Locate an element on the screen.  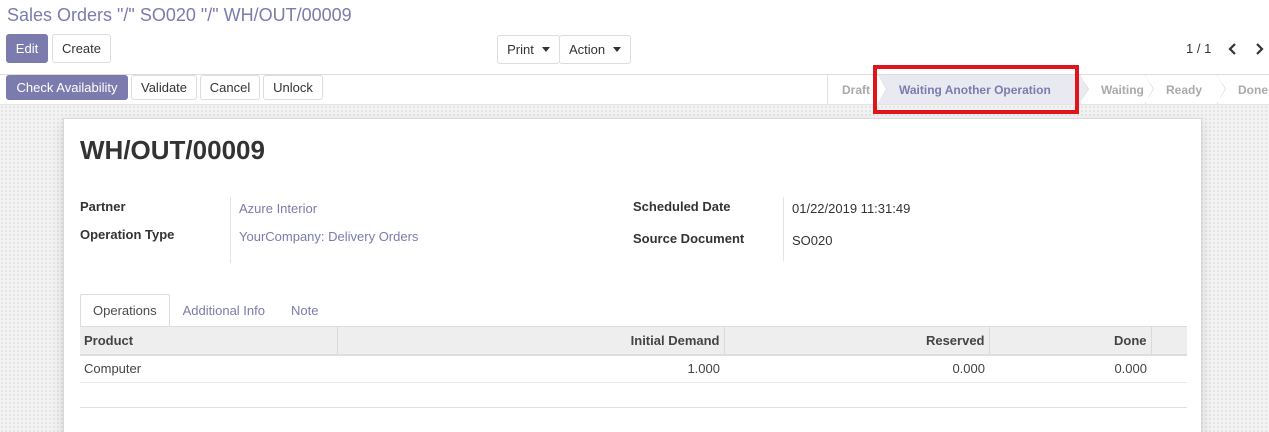
column-header-spacer is located at coordinates (1168, 341).